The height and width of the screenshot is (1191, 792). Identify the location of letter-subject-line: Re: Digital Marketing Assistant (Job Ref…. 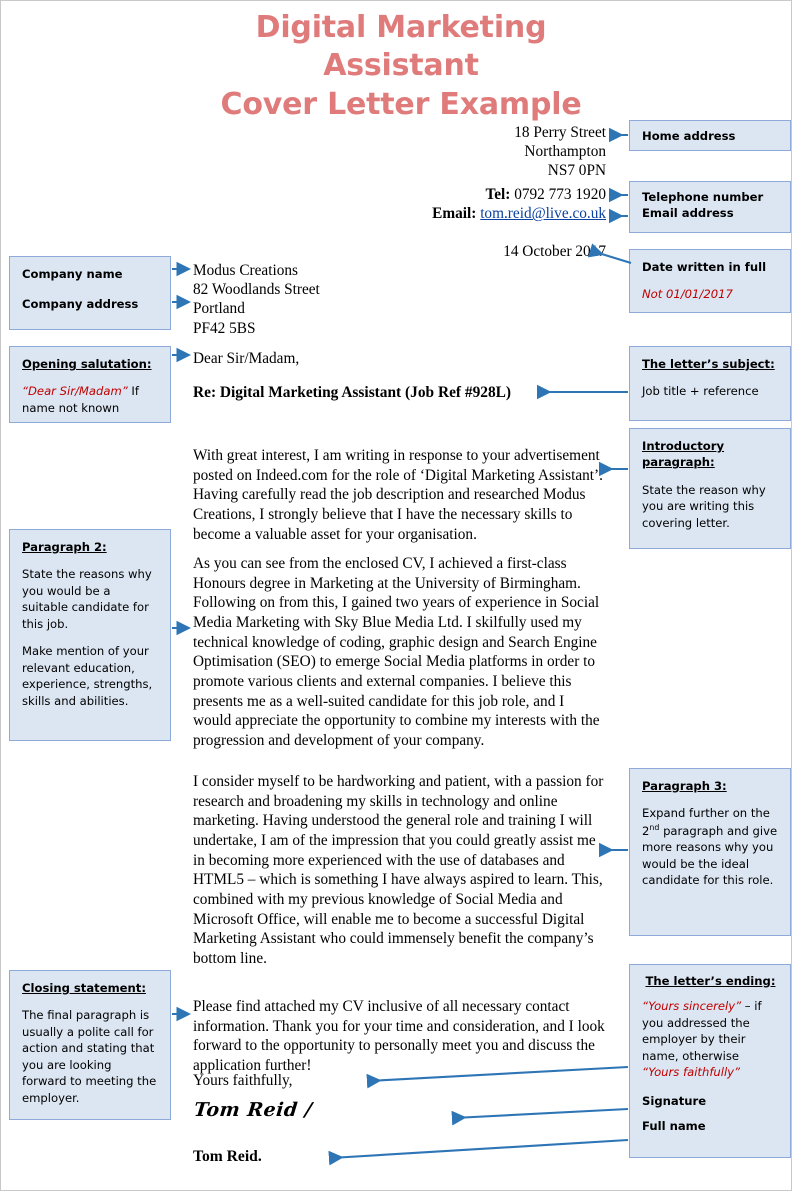
(352, 392).